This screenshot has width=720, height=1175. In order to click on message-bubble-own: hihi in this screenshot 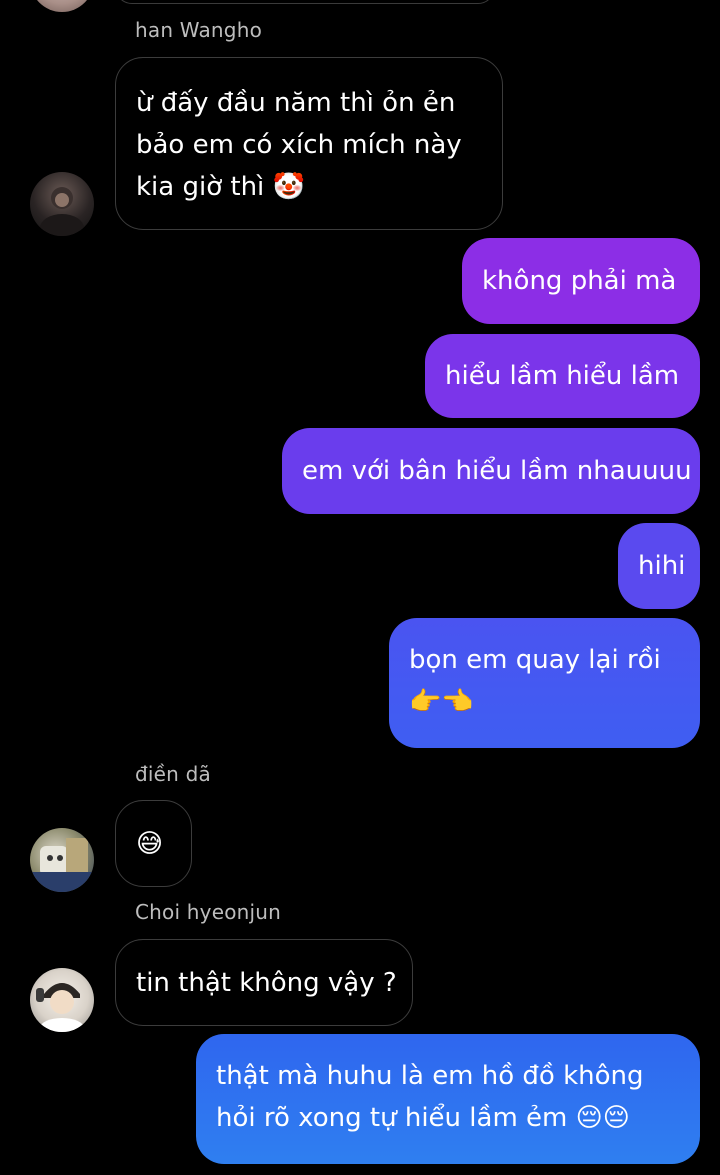, I will do `click(659, 566)`.